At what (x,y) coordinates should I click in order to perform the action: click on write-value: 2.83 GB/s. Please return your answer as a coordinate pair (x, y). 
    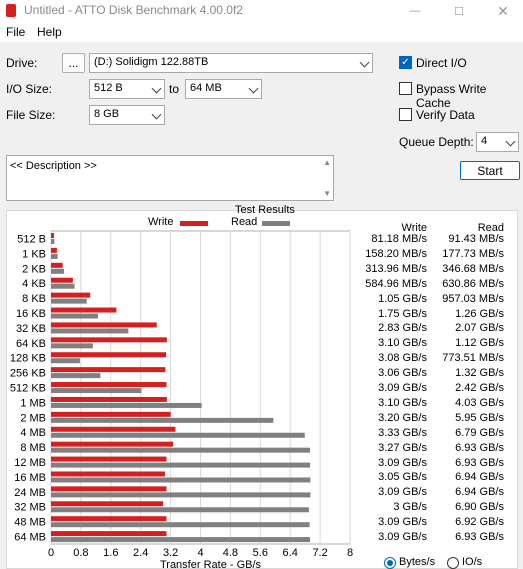
    Looking at the image, I should click on (402, 328).